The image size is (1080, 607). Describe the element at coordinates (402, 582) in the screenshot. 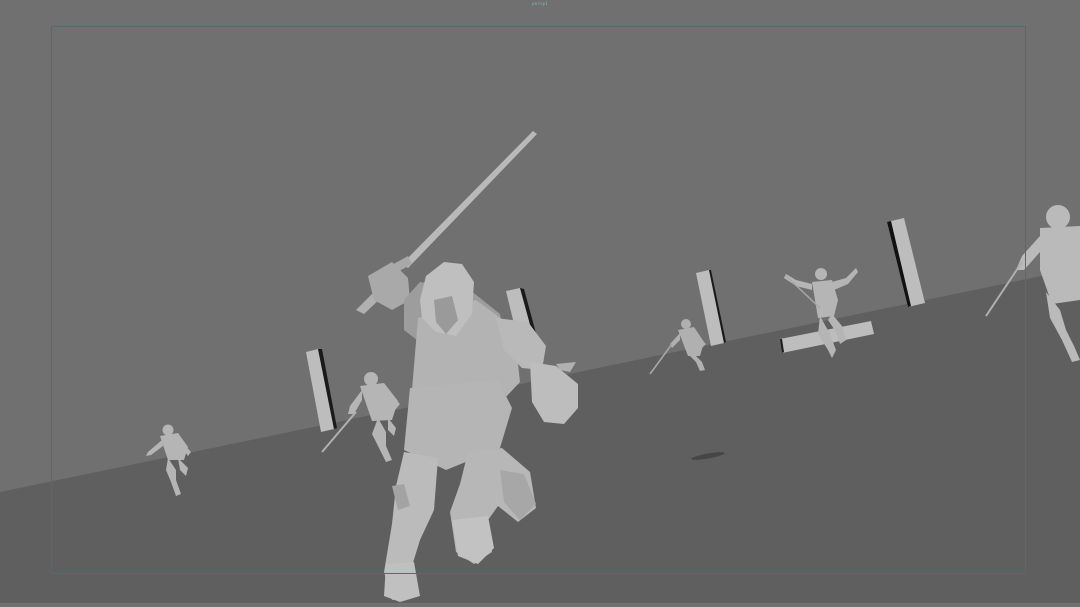

I see `boot-left` at that location.